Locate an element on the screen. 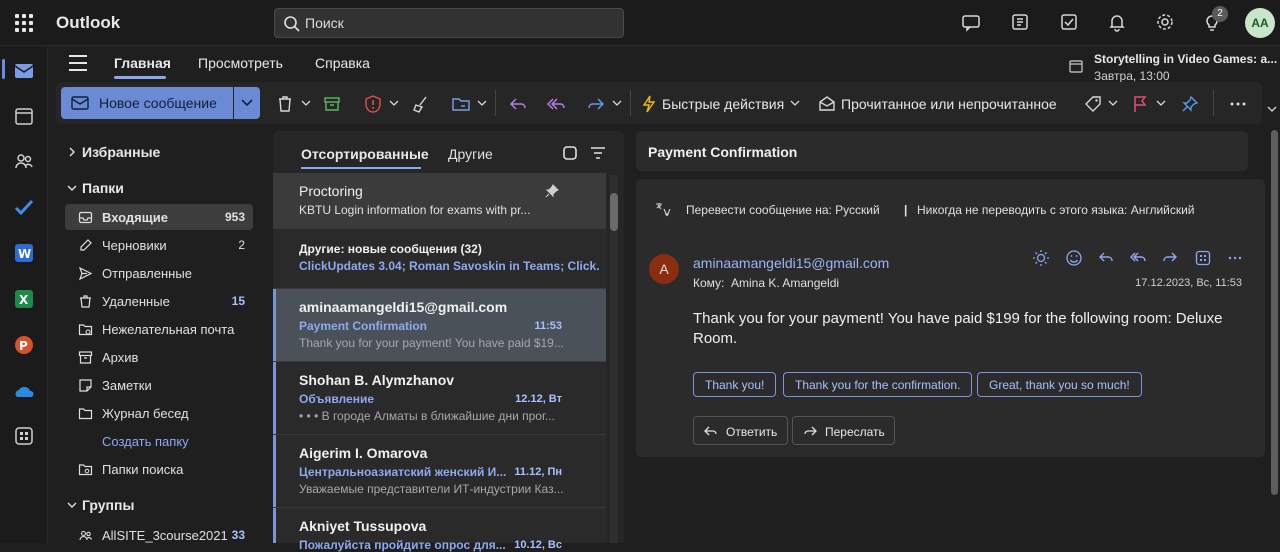  office-app-icon is located at coordinates (1020, 22).